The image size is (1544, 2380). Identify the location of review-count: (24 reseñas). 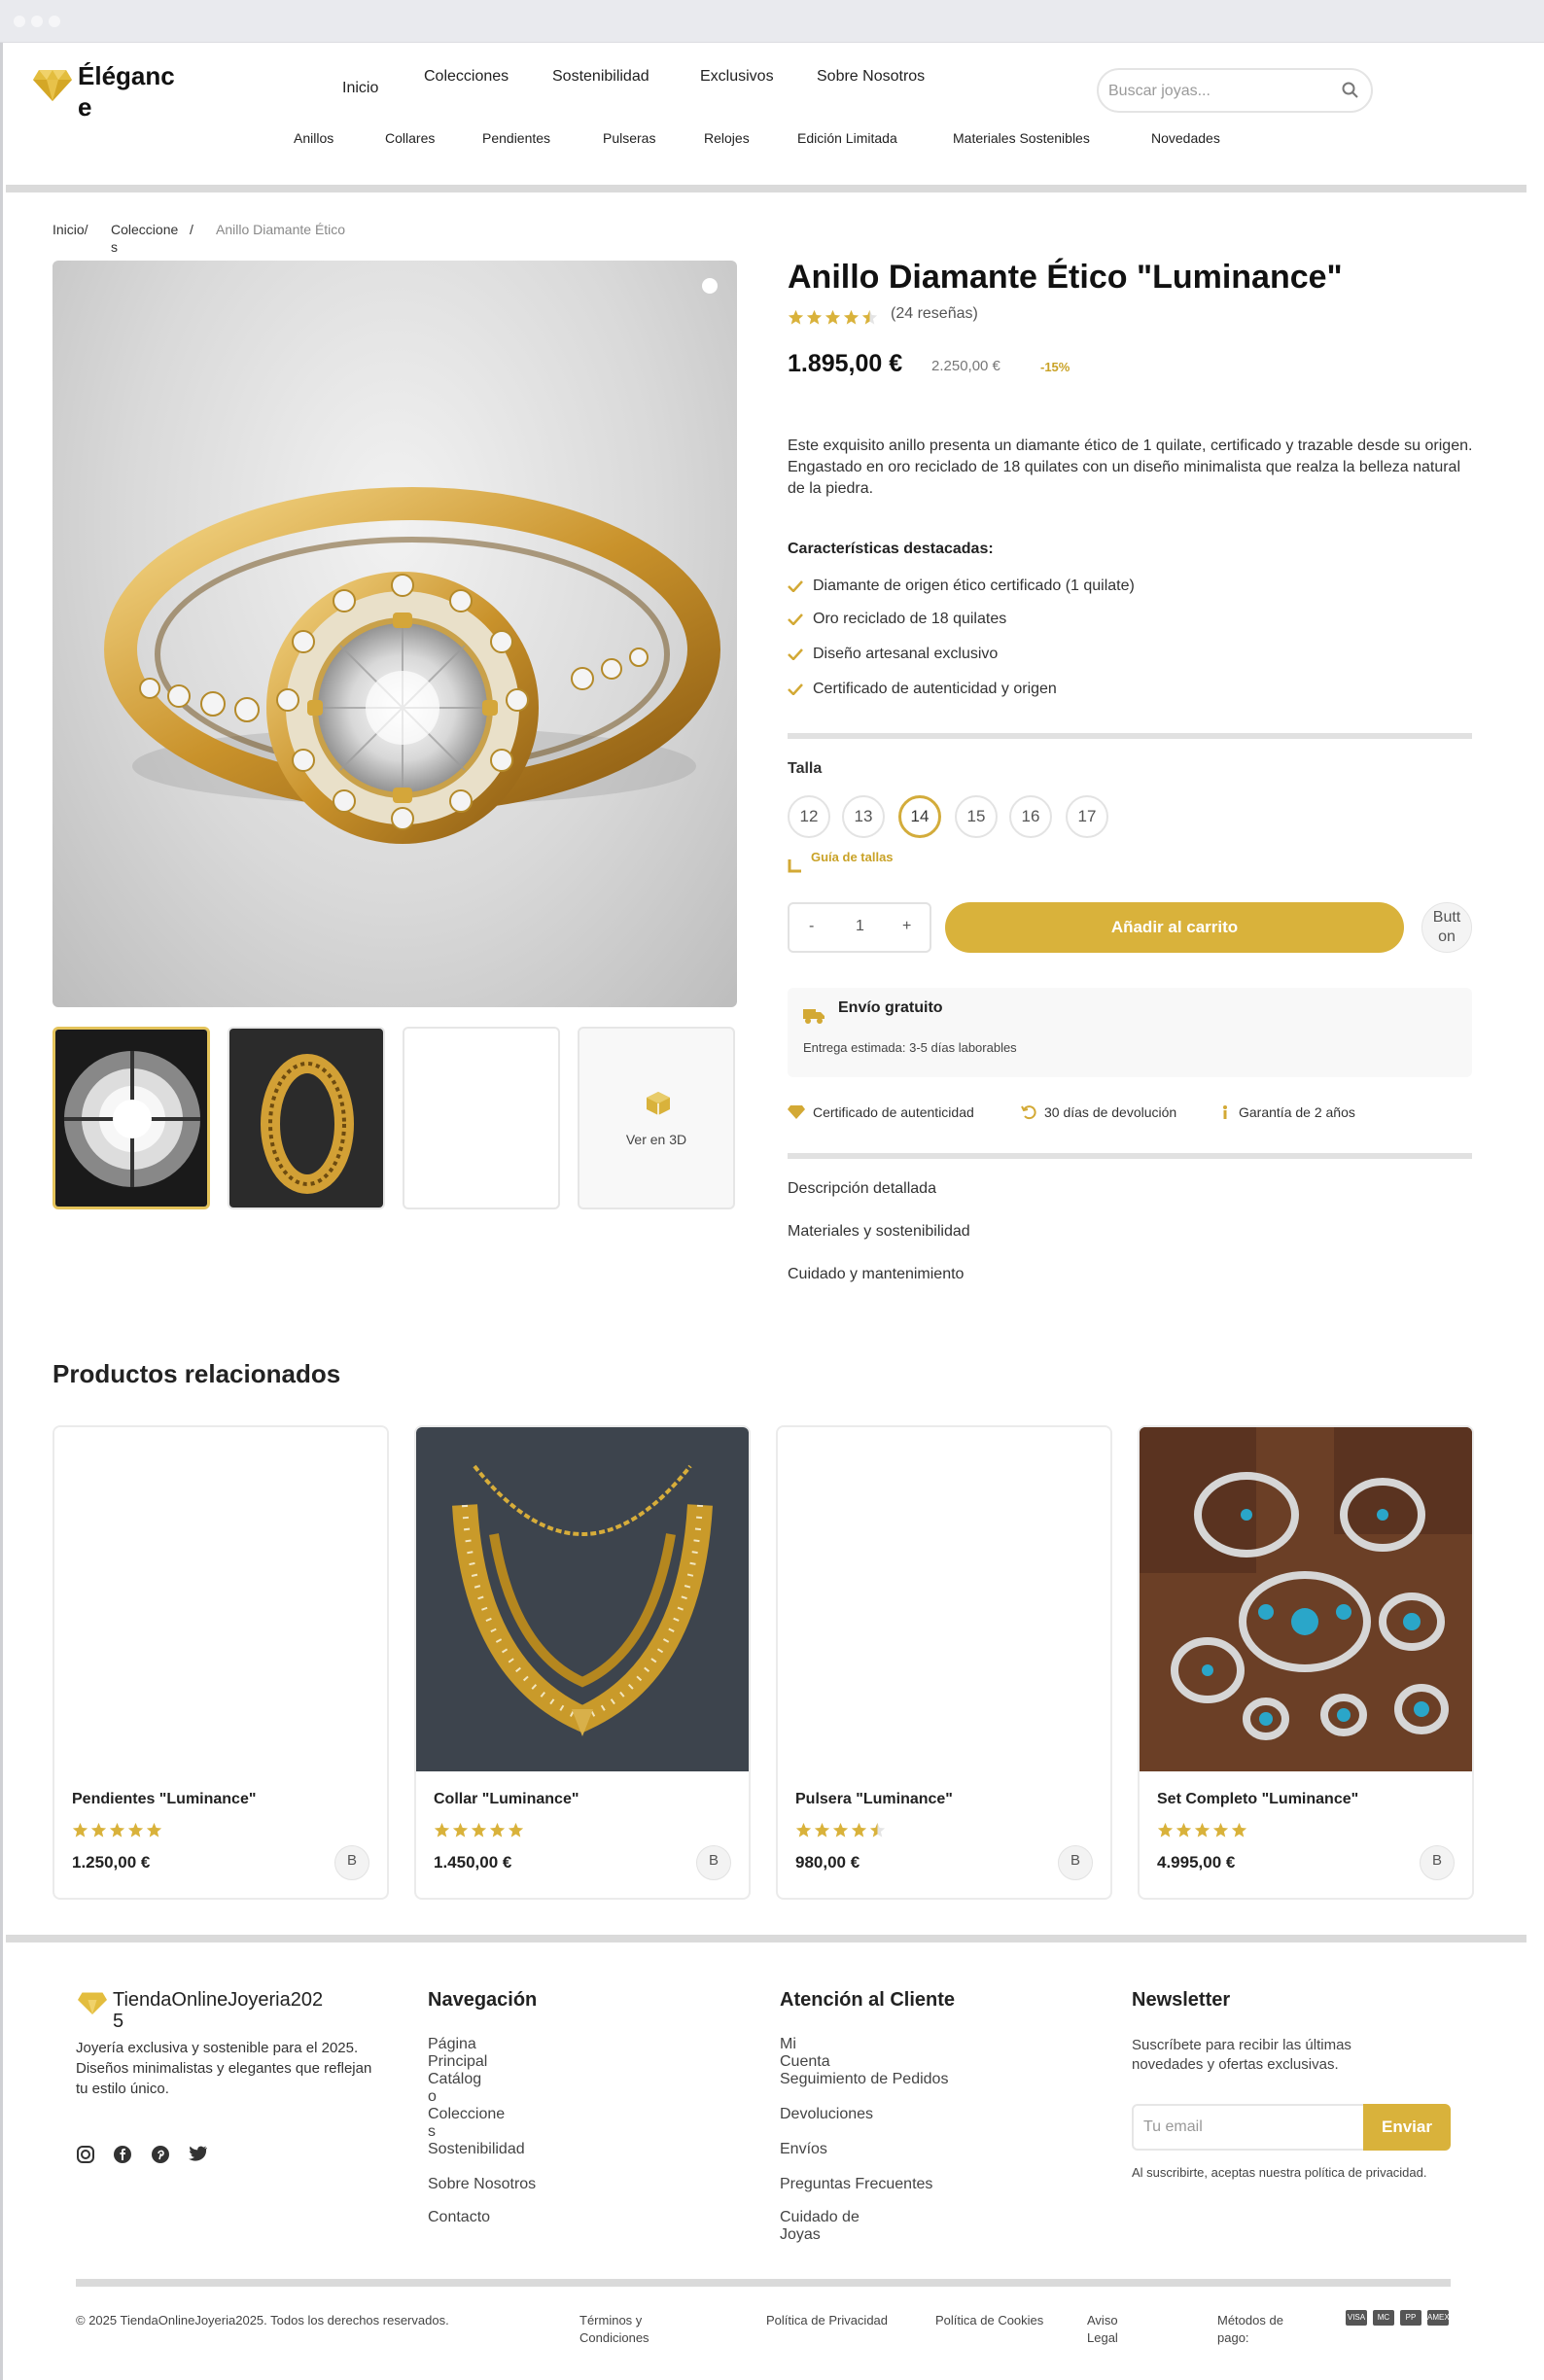
(935, 314).